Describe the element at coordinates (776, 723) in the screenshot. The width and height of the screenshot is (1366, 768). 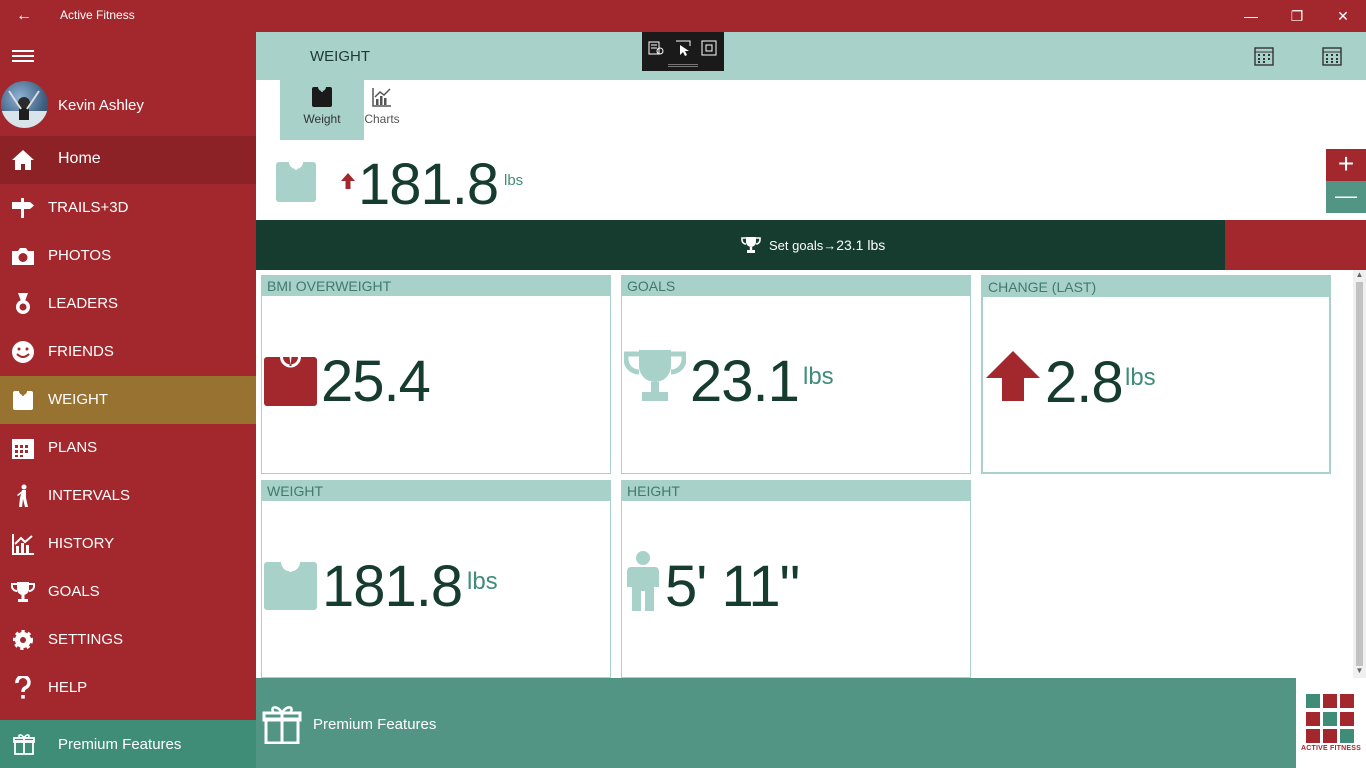
I see `premium-features-banner: Premium Features` at that location.